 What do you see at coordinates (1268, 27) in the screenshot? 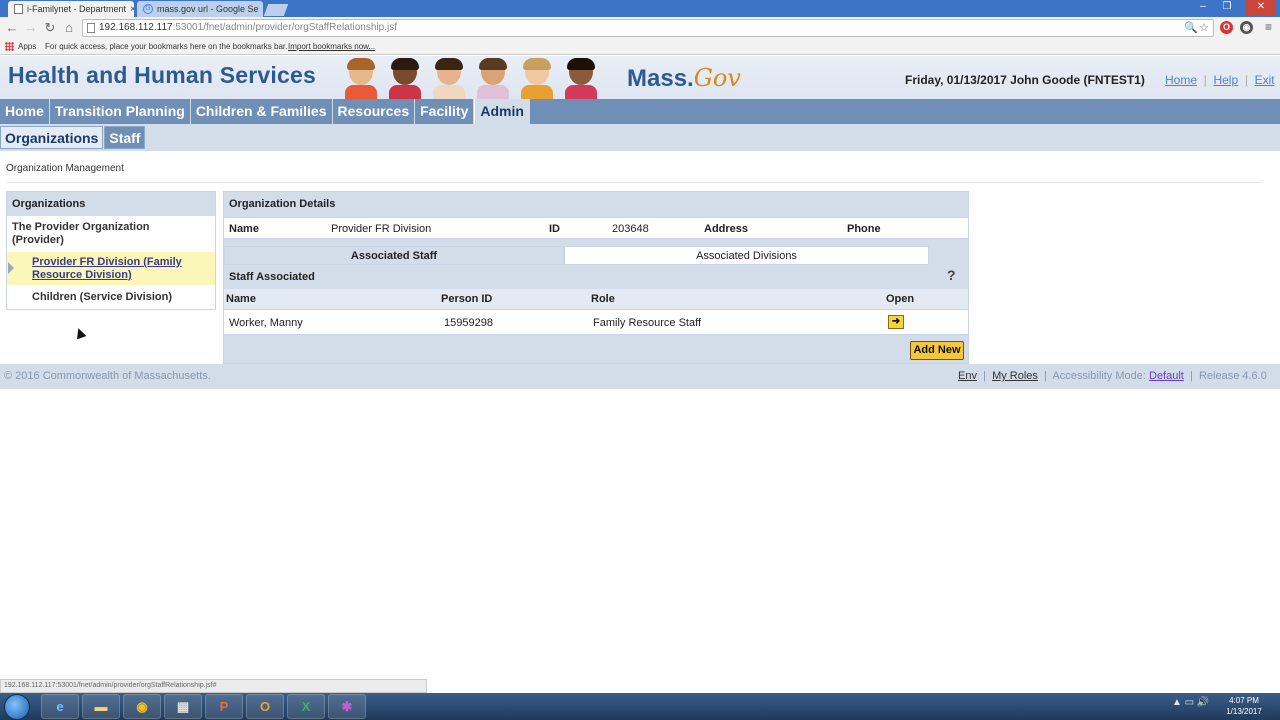
I see `menu-icon: ≡` at bounding box center [1268, 27].